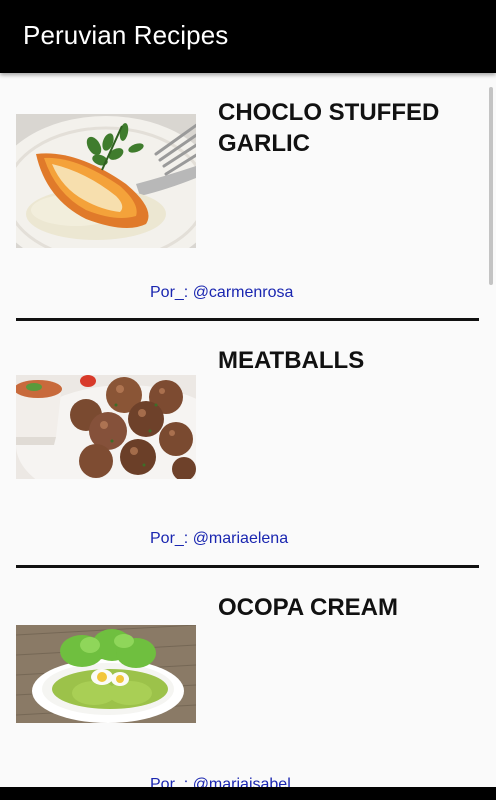 This screenshot has height=800, width=496. Describe the element at coordinates (348, 360) in the screenshot. I see `recipe-title: MEATBALLS` at that location.